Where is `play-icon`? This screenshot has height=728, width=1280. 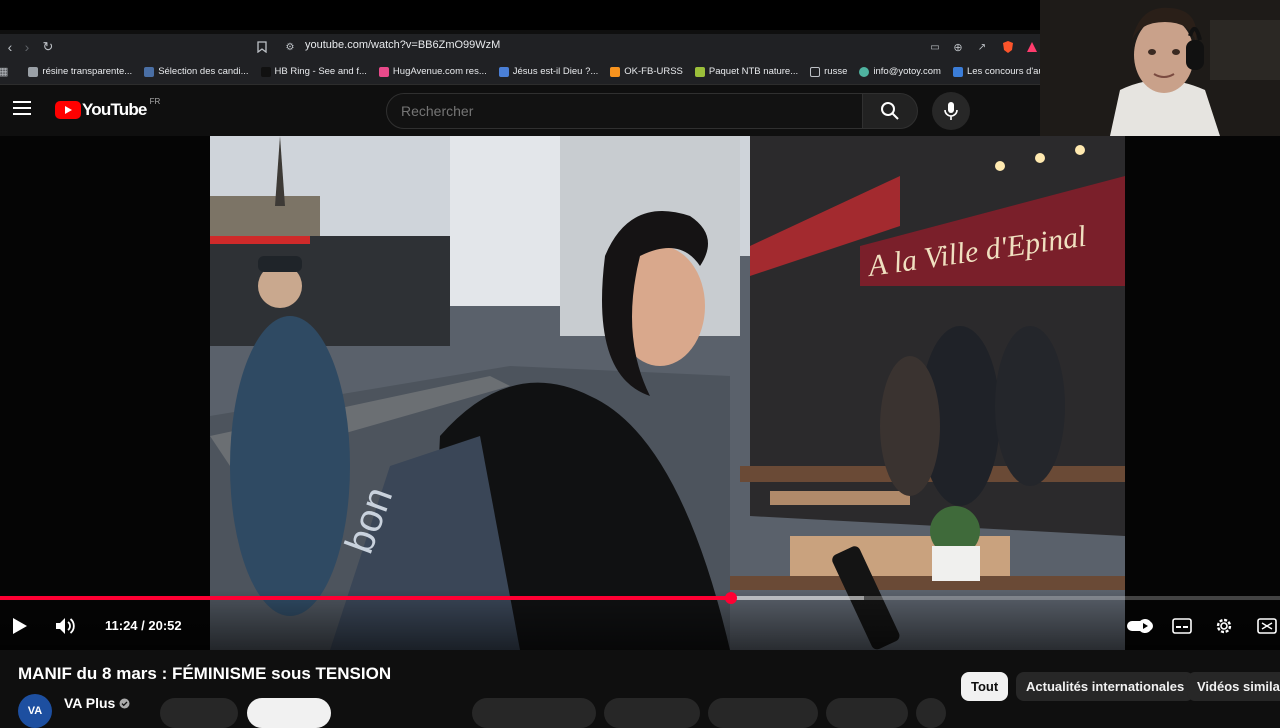 play-icon is located at coordinates (20, 626).